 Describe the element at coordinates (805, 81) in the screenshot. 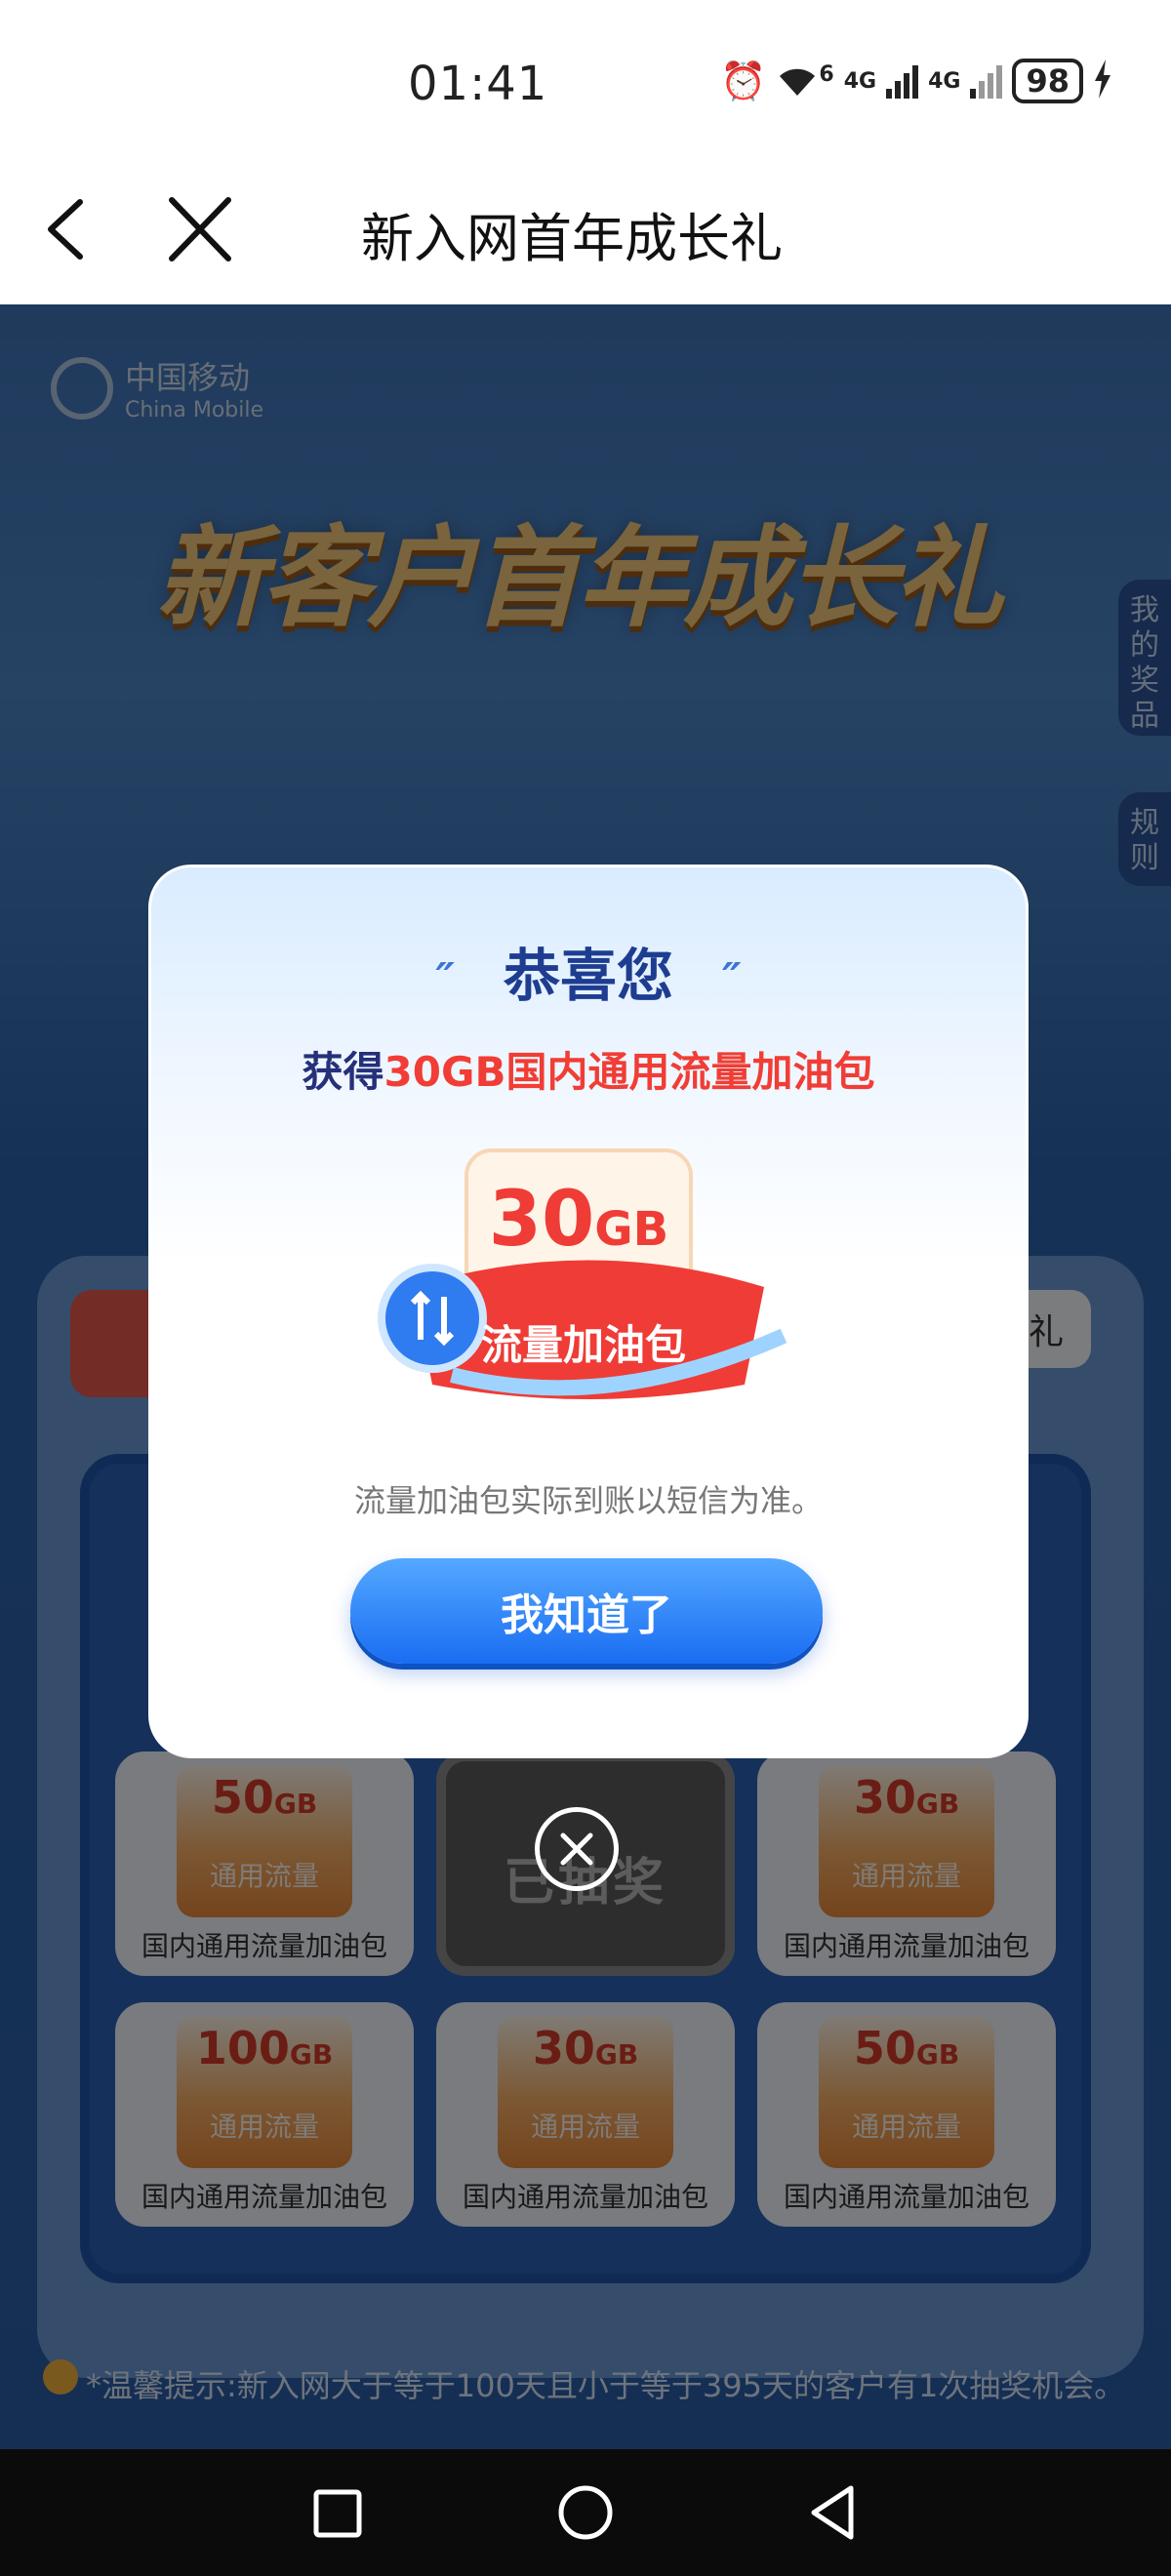

I see `wifi-icon: 6` at that location.